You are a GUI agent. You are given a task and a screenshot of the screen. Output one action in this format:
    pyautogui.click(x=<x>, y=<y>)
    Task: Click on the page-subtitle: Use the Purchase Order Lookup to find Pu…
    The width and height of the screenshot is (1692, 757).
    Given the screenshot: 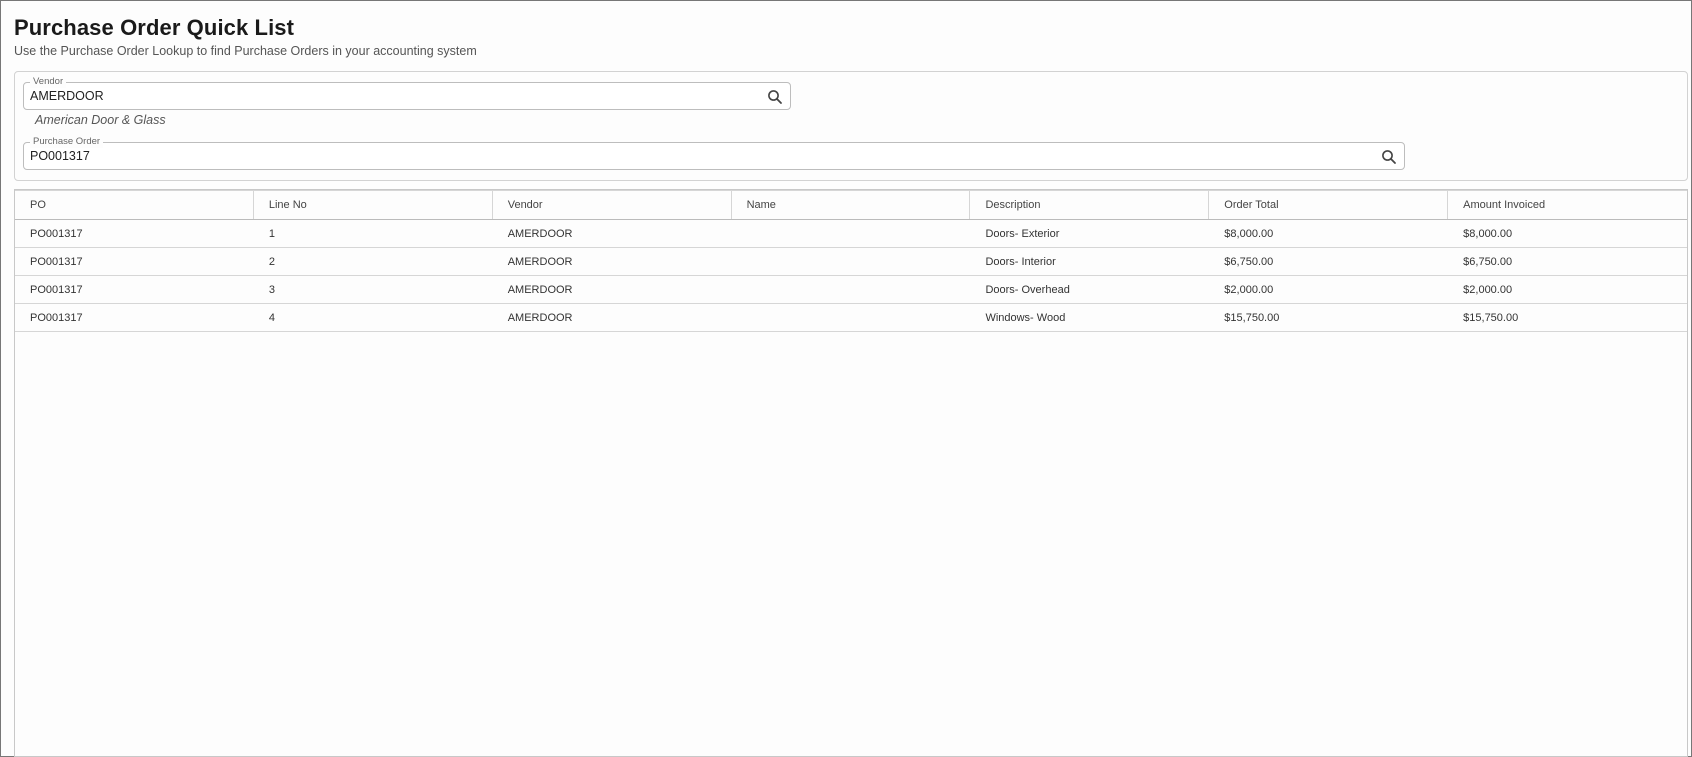 What is the action you would take?
    pyautogui.click(x=245, y=51)
    